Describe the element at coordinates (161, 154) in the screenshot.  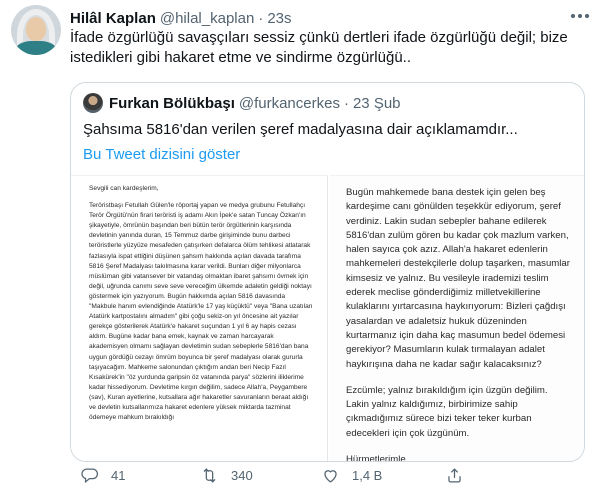
I see `show-thread-link: Bu Tweet dizisini göster` at that location.